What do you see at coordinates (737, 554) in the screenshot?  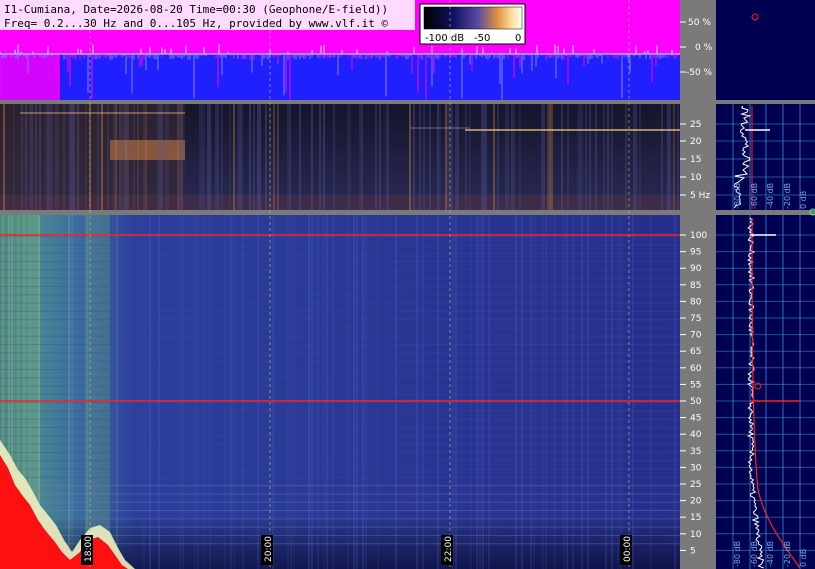 I see `side-main-db-label: -80 dB` at bounding box center [737, 554].